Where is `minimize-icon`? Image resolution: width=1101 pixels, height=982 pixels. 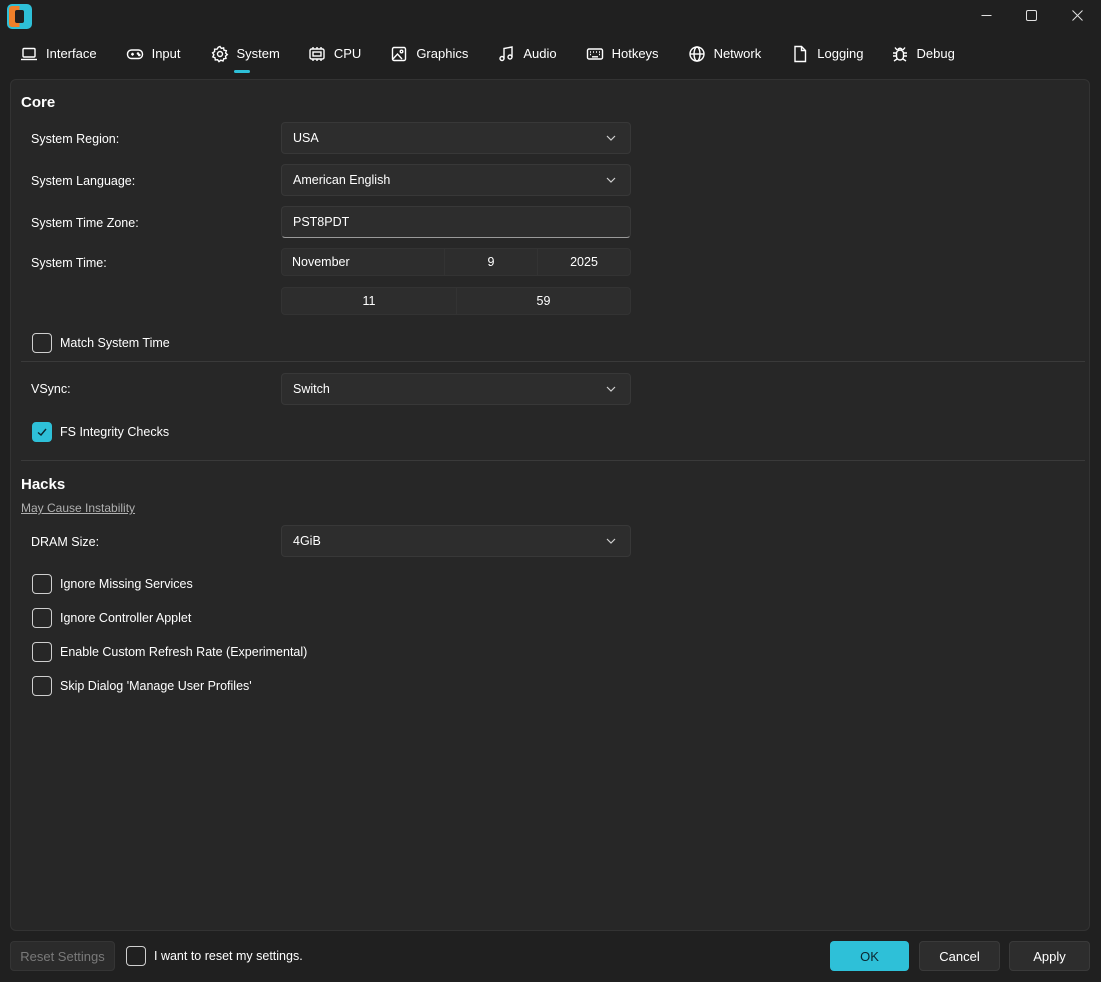 minimize-icon is located at coordinates (986, 15).